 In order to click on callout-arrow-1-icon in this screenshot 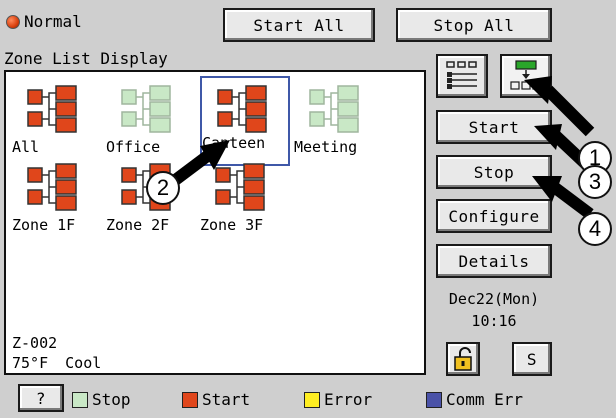, I will do `click(538, 90)`.